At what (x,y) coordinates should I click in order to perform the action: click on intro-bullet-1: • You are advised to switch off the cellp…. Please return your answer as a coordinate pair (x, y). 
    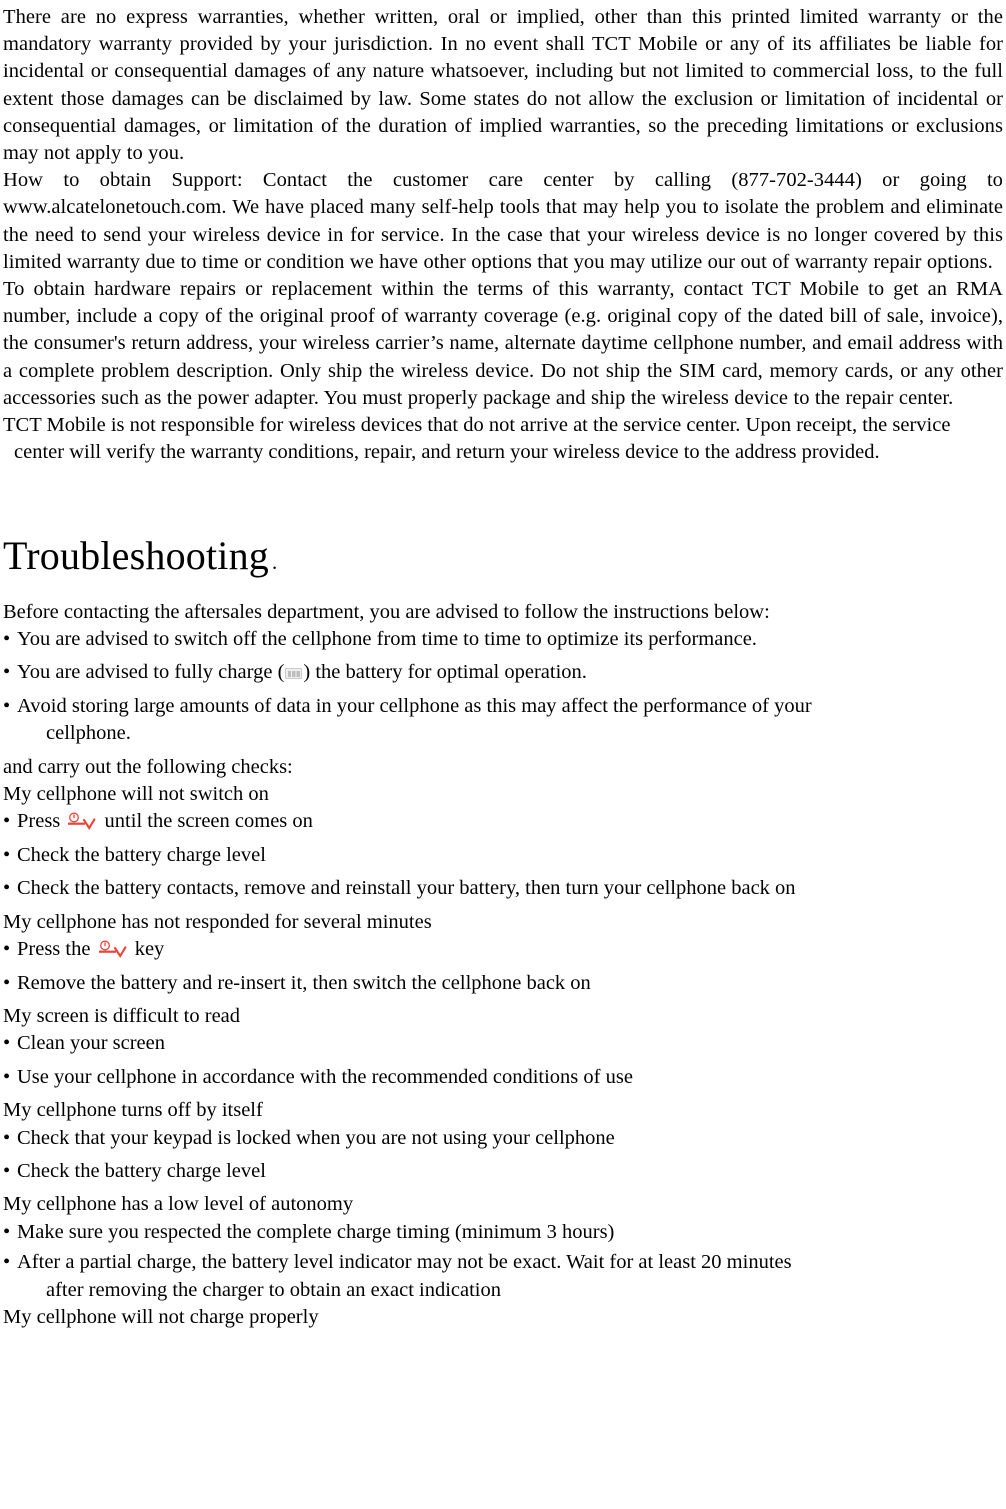
    Looking at the image, I should click on (503, 639).